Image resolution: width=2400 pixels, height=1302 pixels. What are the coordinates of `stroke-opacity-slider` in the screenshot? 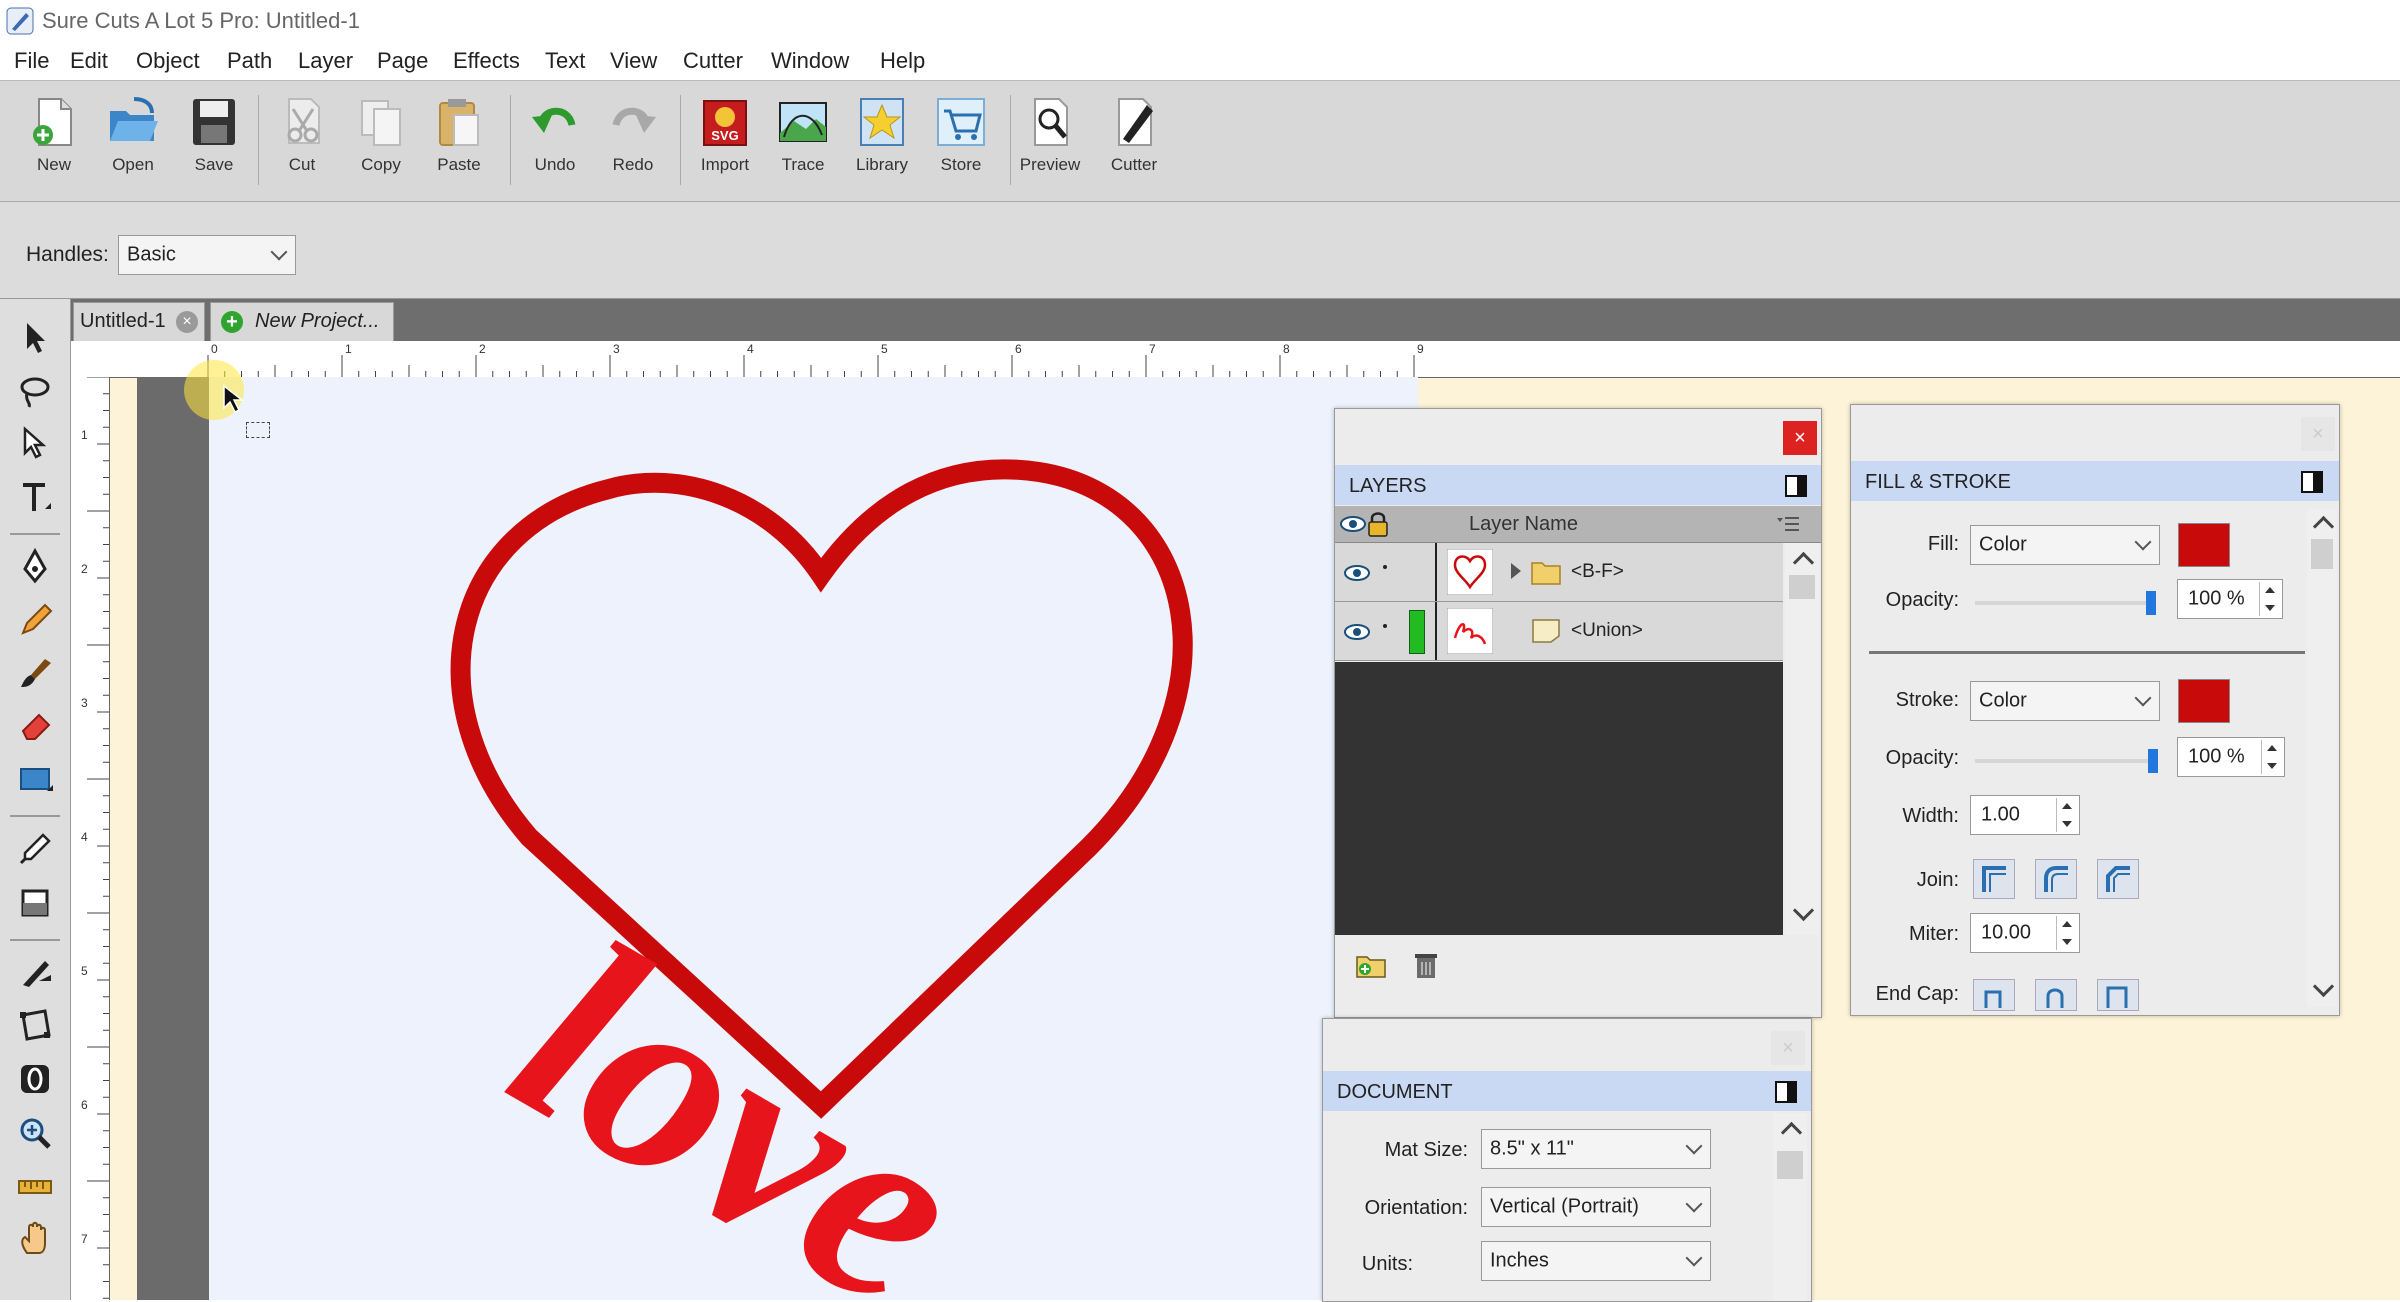 It's located at (2066, 761).